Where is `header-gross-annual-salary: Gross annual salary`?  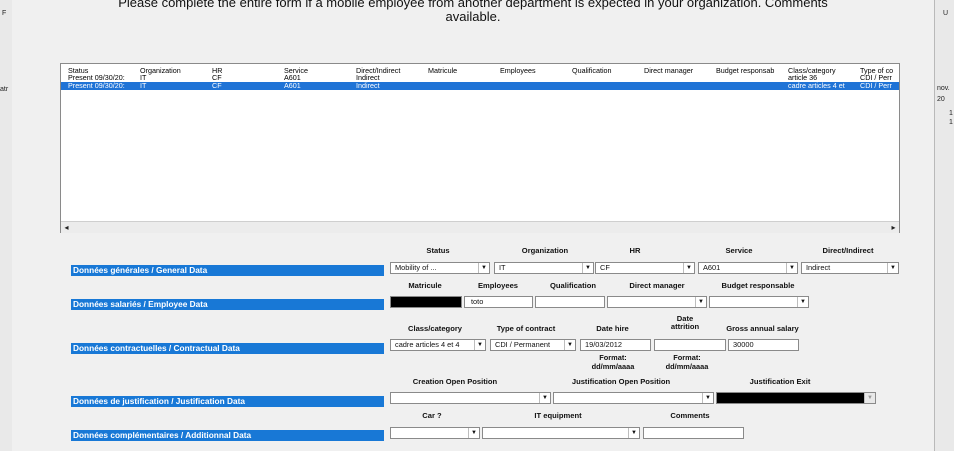
header-gross-annual-salary: Gross annual salary is located at coordinates (762, 328).